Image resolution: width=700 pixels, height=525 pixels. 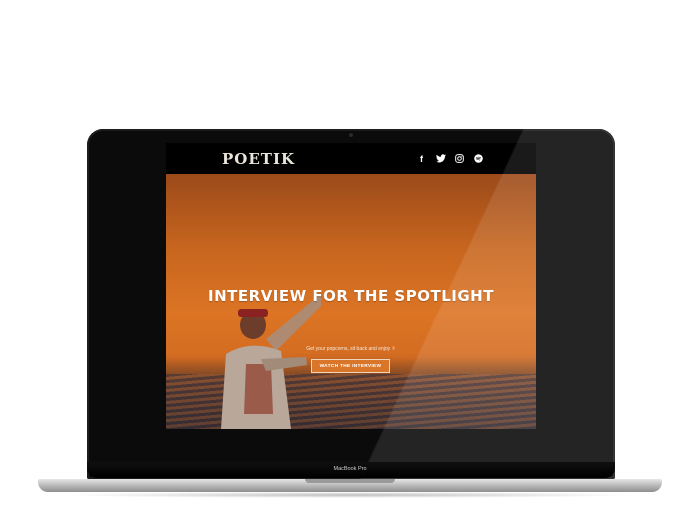 What do you see at coordinates (258, 159) in the screenshot?
I see `site-logo: POETIK` at bounding box center [258, 159].